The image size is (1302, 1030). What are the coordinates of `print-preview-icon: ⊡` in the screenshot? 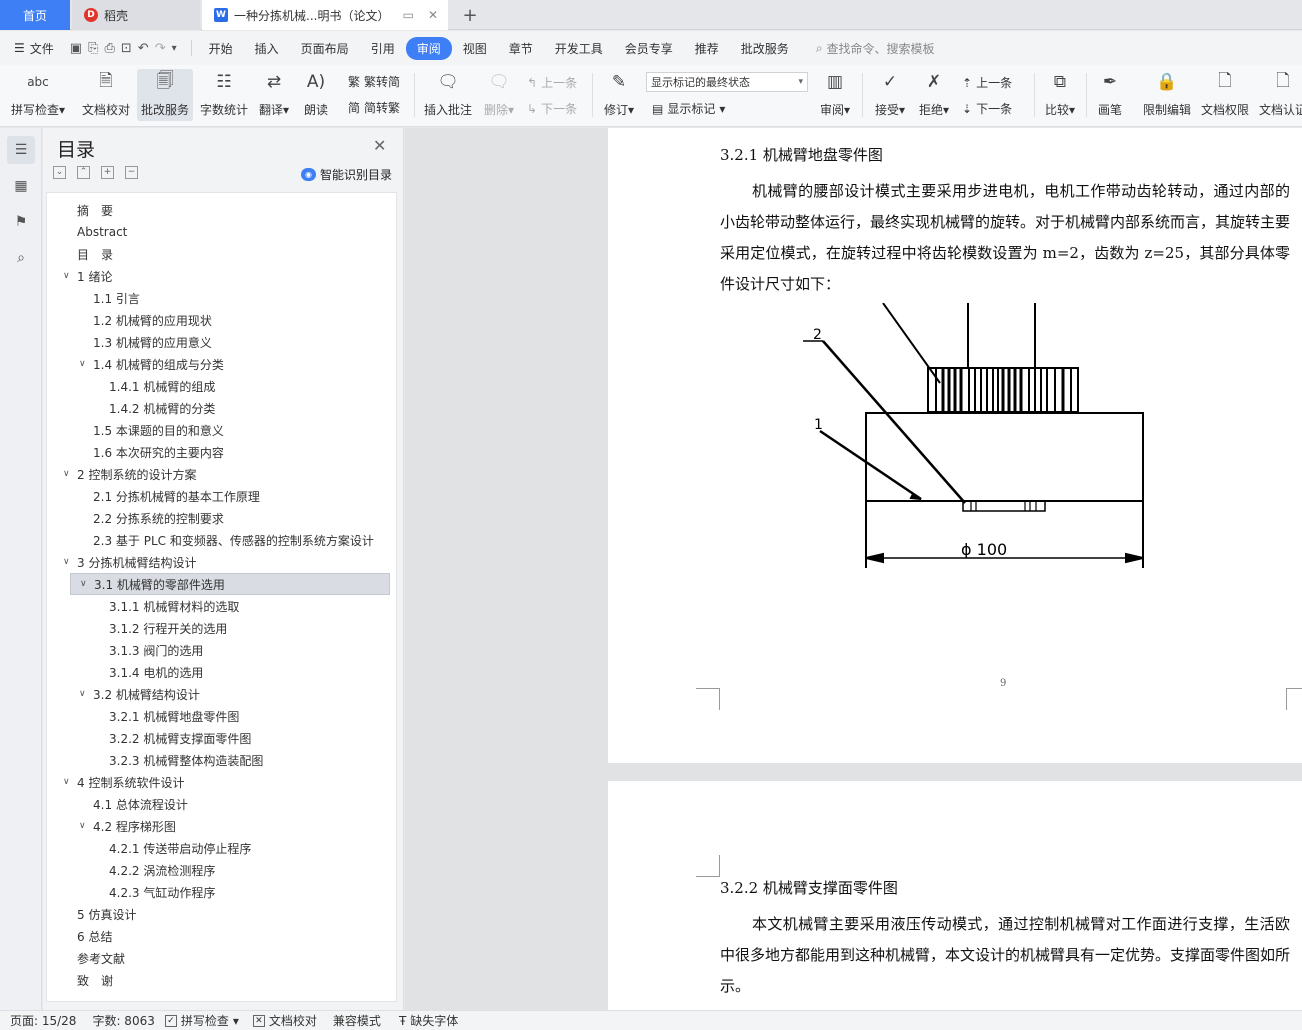 It's located at (126, 48).